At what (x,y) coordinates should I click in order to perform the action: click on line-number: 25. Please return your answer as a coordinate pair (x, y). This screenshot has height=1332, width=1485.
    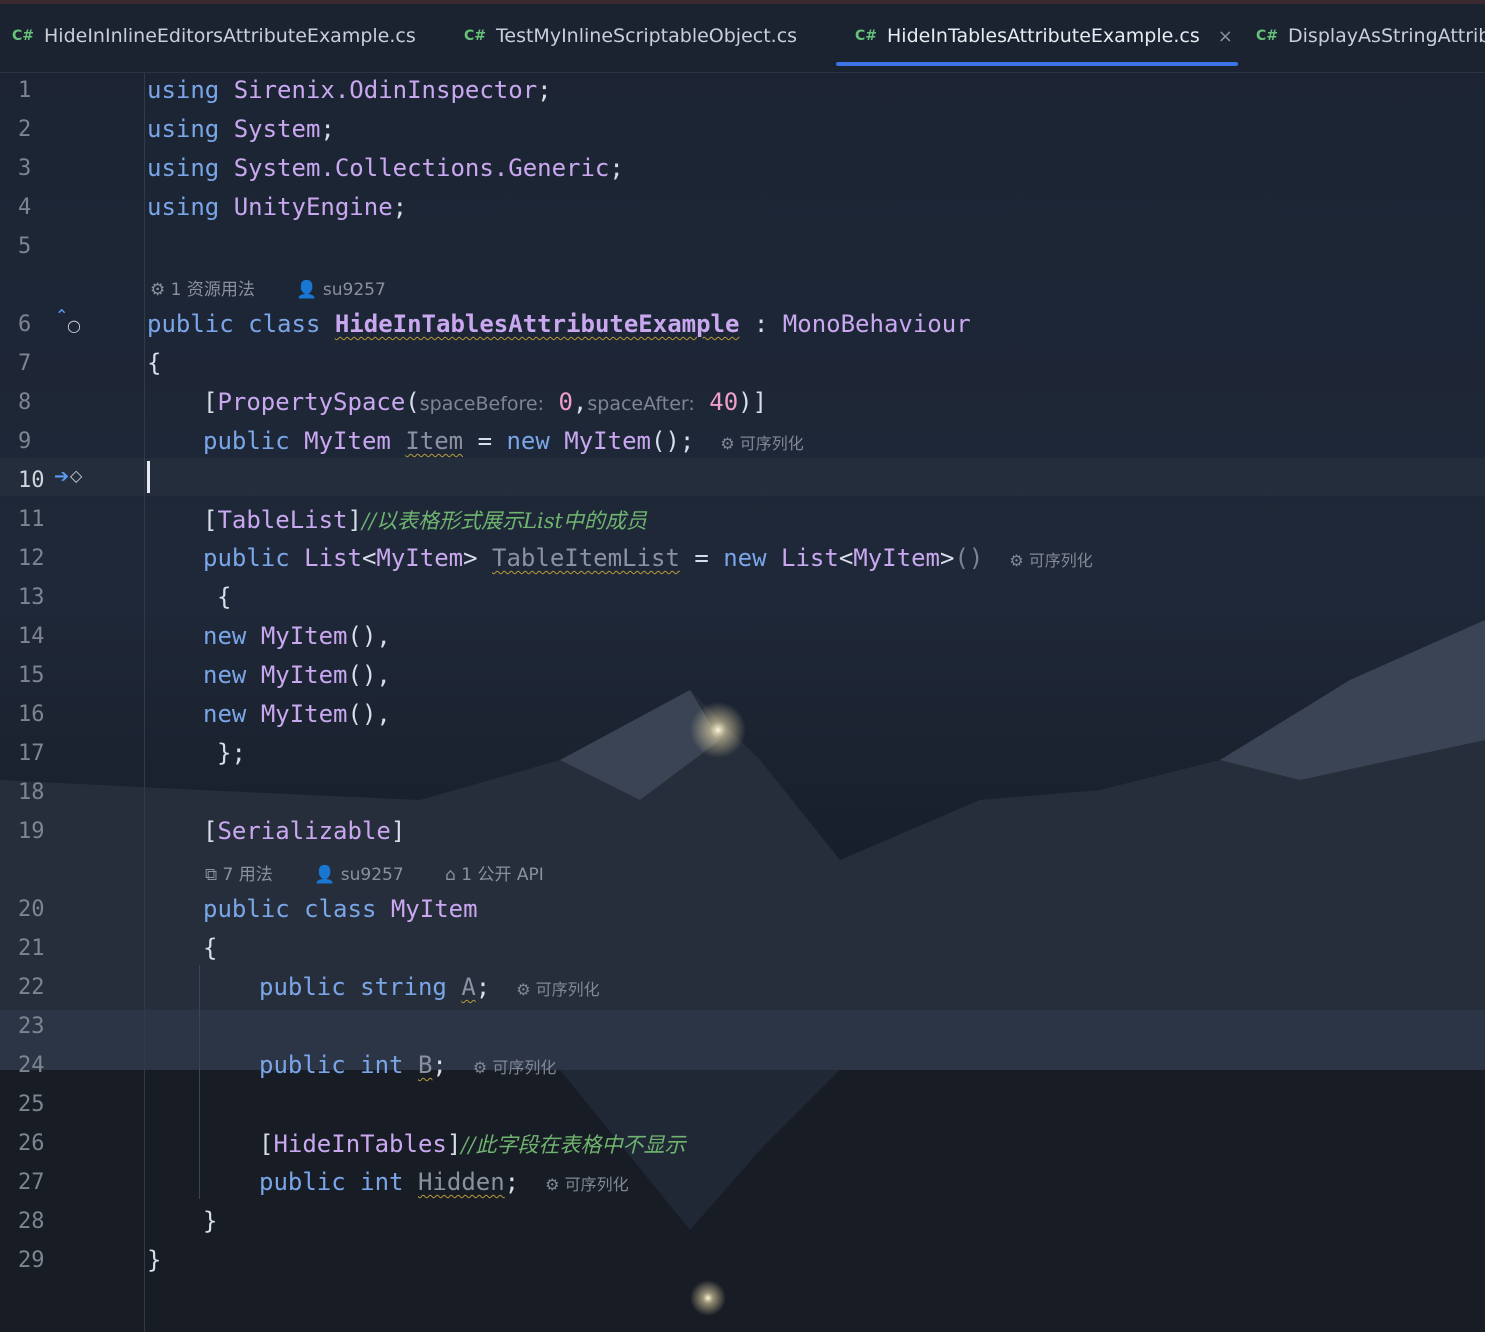
    Looking at the image, I should click on (31, 1104).